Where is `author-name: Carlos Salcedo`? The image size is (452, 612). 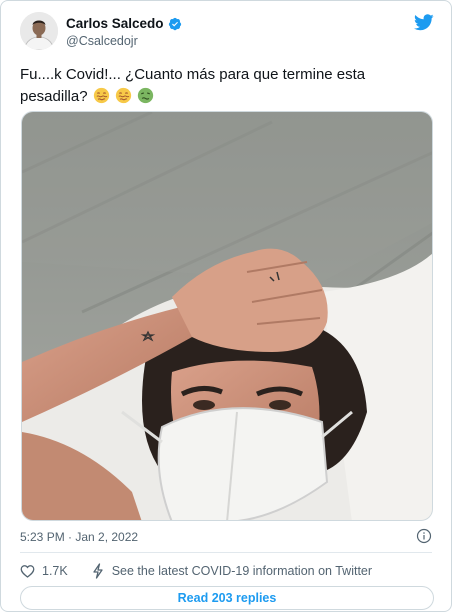 author-name: Carlos Salcedo is located at coordinates (115, 23).